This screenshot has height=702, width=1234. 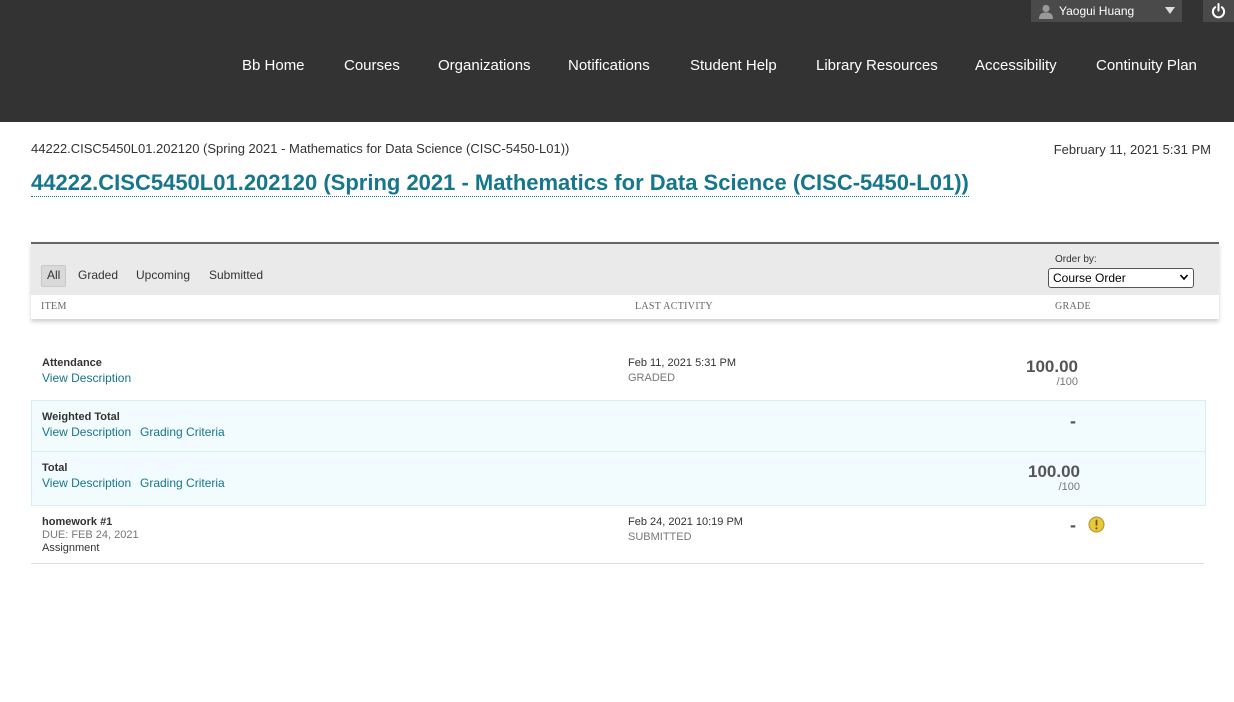 I want to click on item-name: homework #1, so click(x=77, y=522).